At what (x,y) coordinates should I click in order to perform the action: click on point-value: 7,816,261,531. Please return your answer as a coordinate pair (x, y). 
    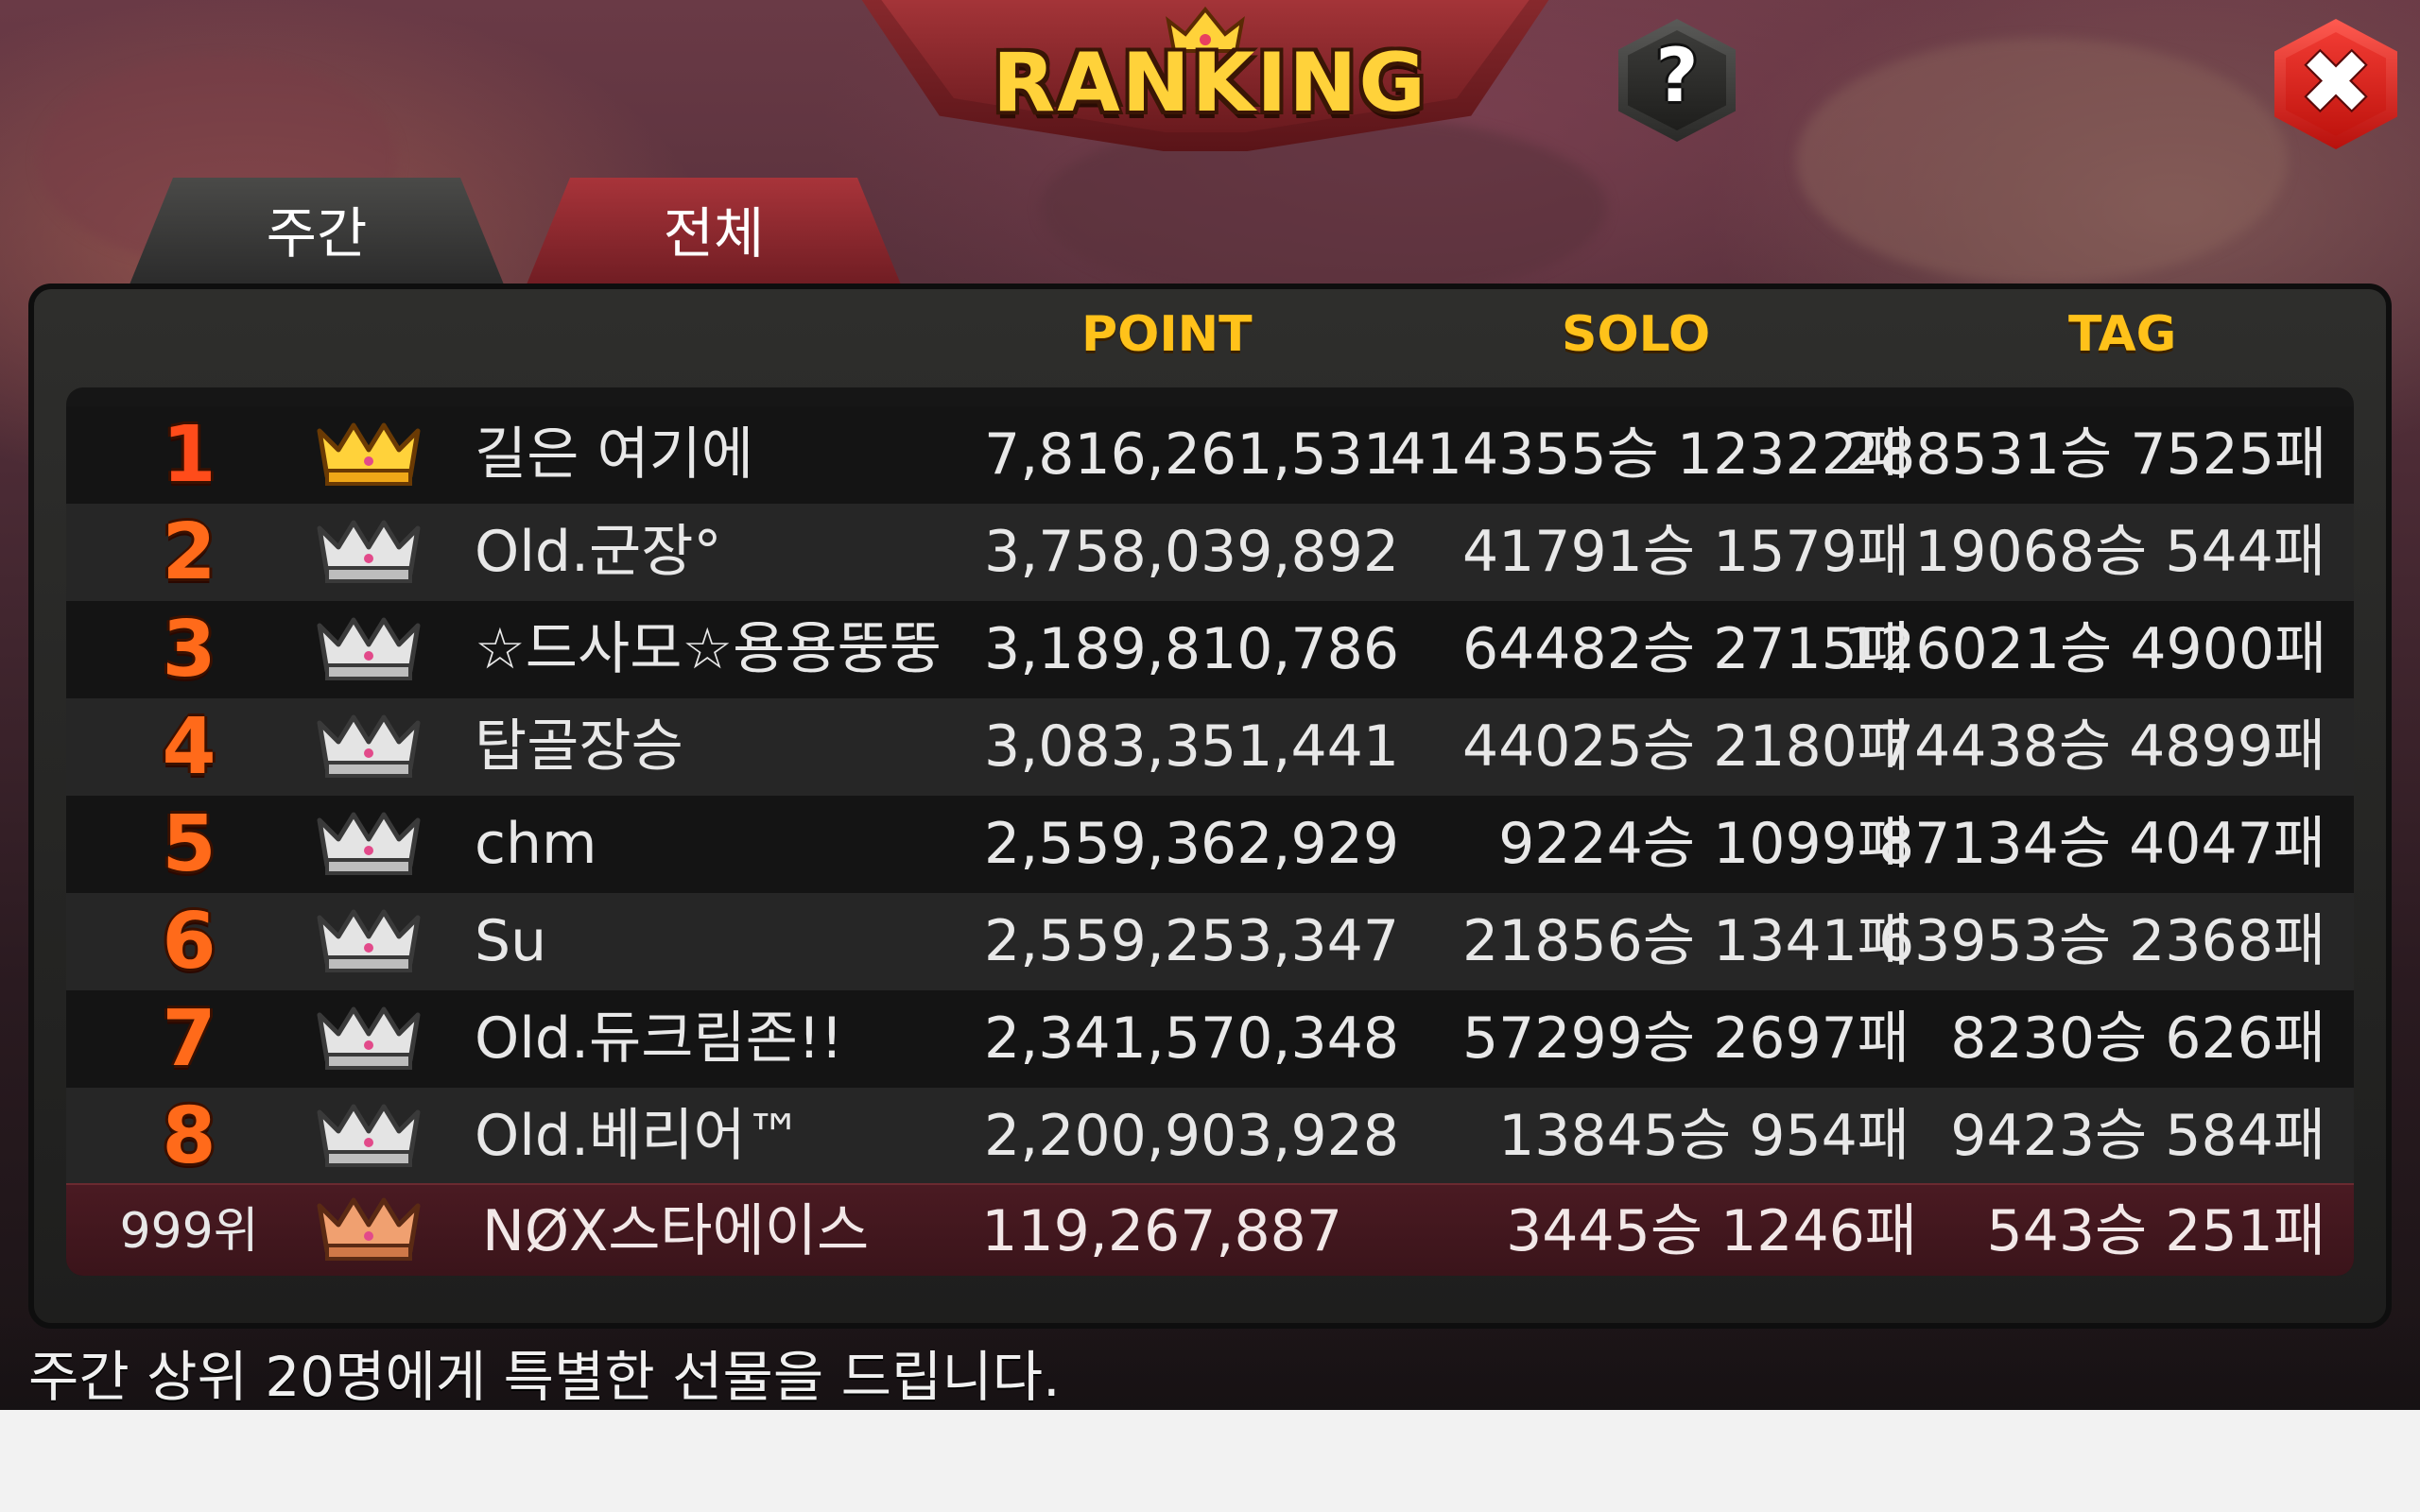
    Looking at the image, I should click on (1191, 454).